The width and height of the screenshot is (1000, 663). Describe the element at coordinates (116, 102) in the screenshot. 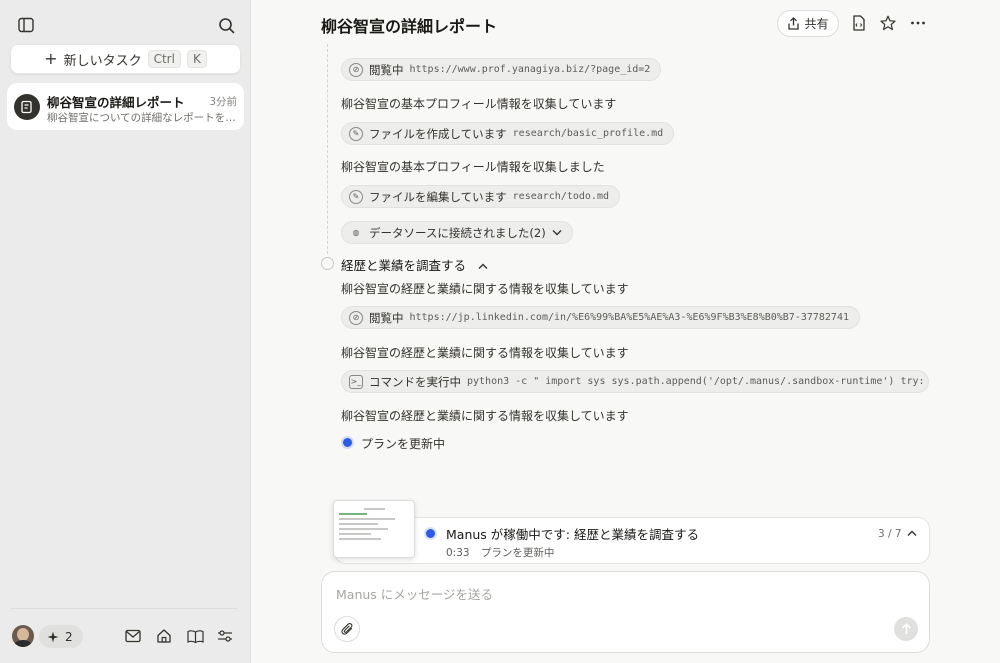

I see `task-title: 柳谷智宣の詳細レポート` at that location.